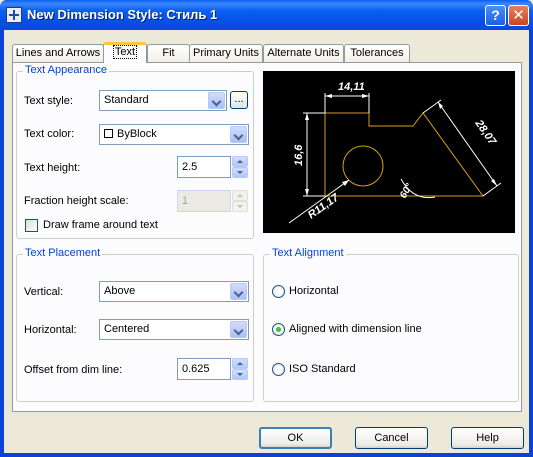 This screenshot has height=457, width=533. What do you see at coordinates (190, 167) in the screenshot?
I see `text-height-value: 2.5` at bounding box center [190, 167].